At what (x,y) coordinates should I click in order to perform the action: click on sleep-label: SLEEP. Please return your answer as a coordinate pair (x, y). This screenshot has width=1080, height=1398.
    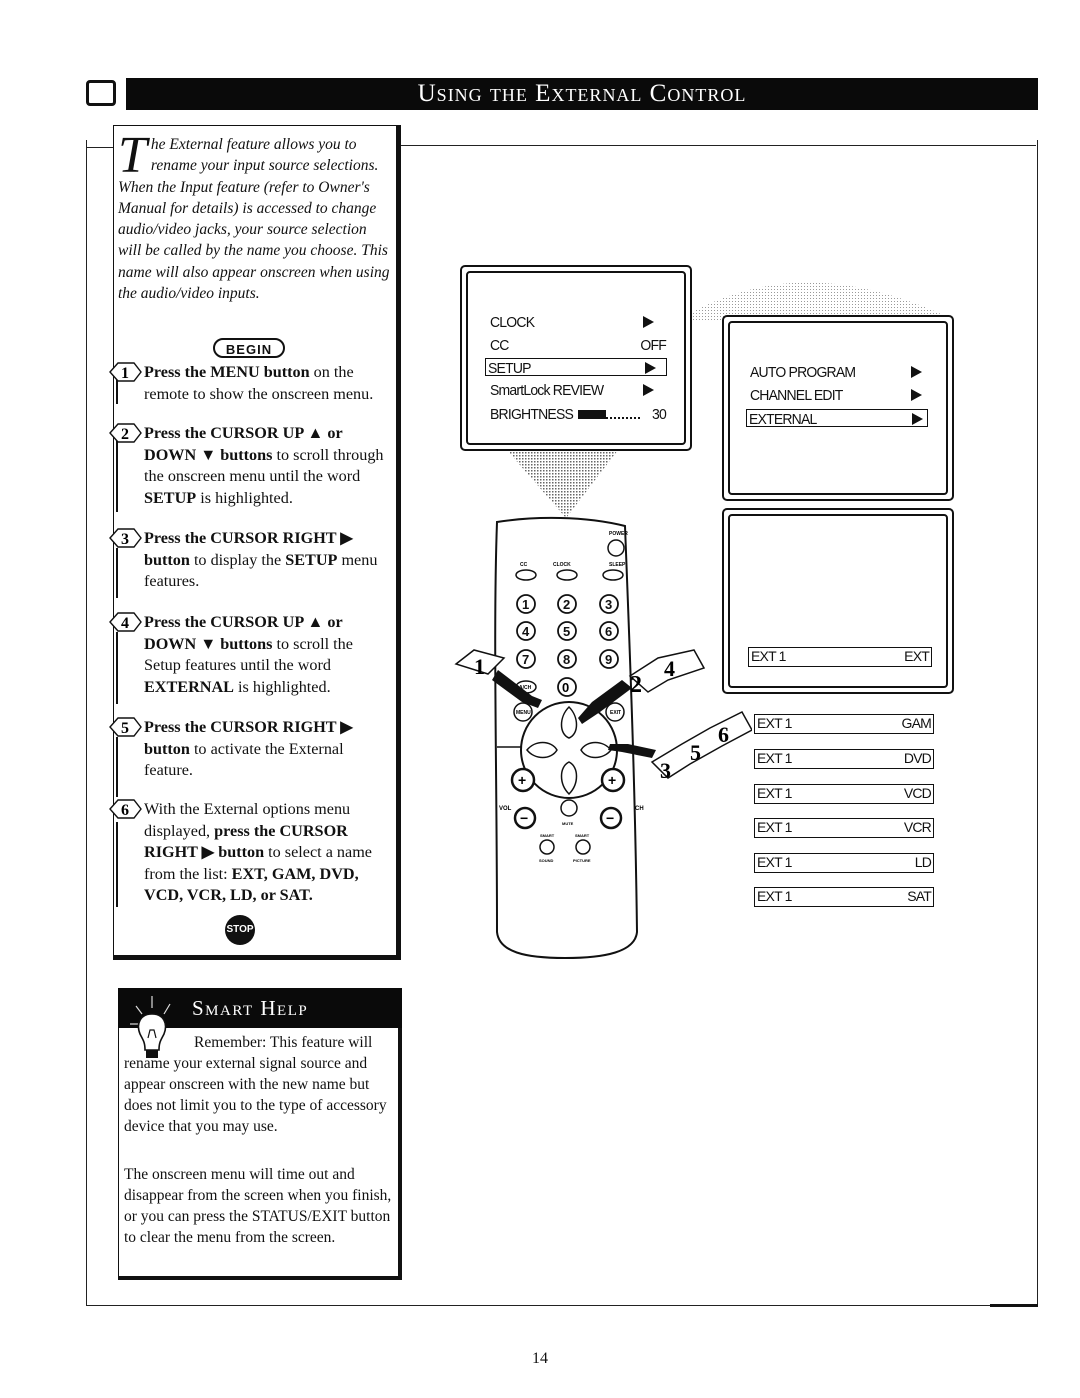
    Looking at the image, I should click on (617, 565).